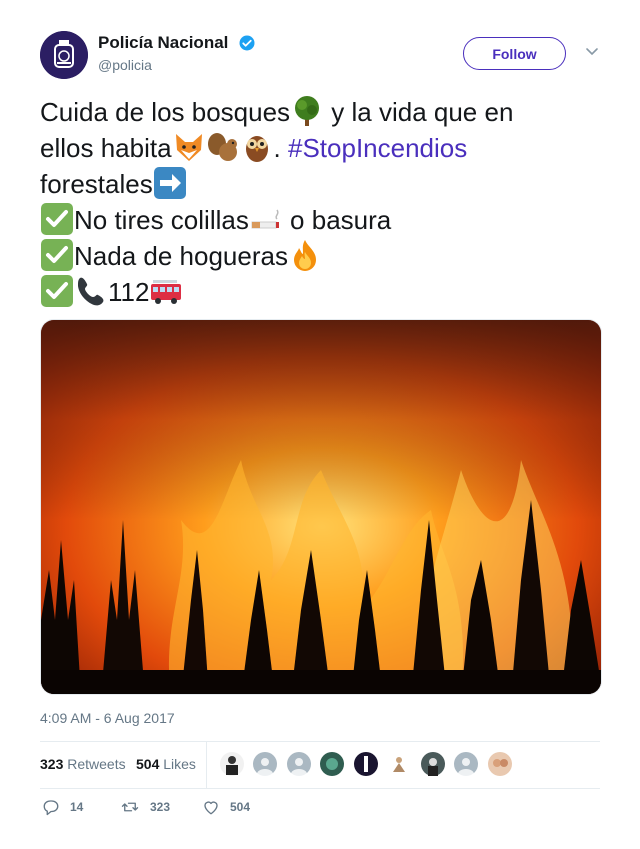 This screenshot has height=849, width=640. Describe the element at coordinates (62, 809) in the screenshot. I see `reply-button: 14` at that location.